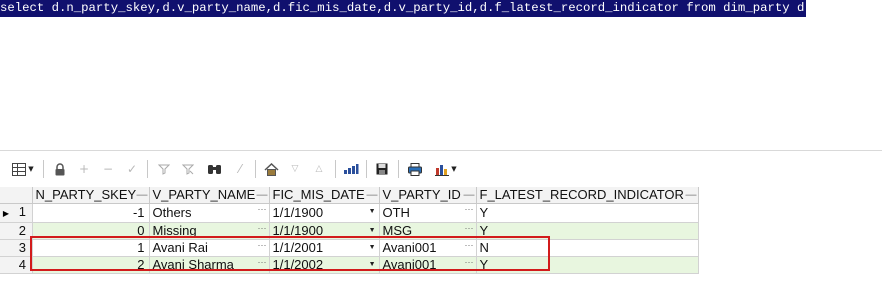 The height and width of the screenshot is (287, 882). Describe the element at coordinates (6, 213) in the screenshot. I see `current-row-arrow-icon: ▶` at that location.